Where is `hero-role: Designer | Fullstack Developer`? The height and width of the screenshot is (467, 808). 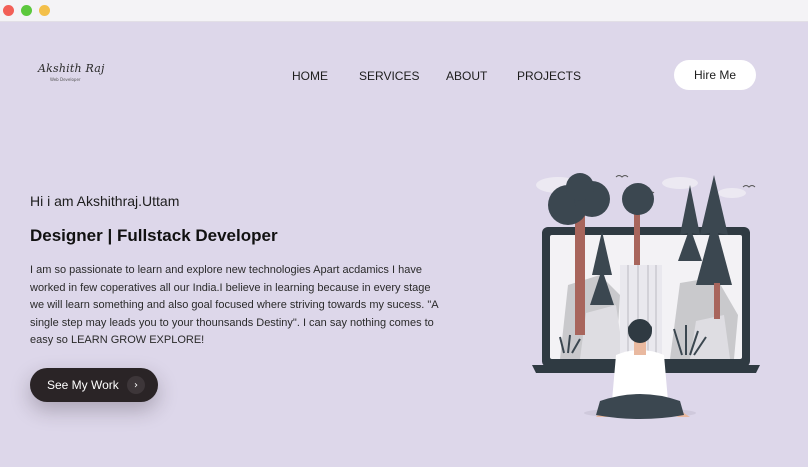 hero-role: Designer | Fullstack Developer is located at coordinates (154, 235).